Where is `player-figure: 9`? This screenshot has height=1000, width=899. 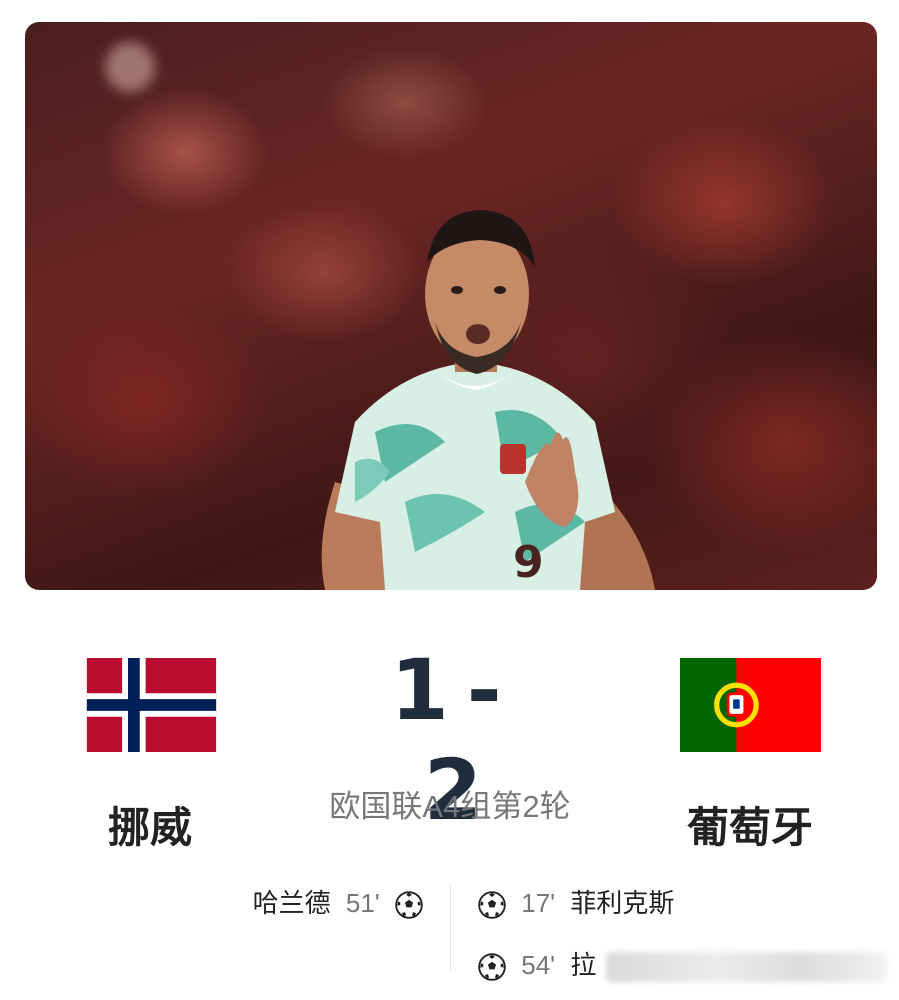 player-figure: 9 is located at coordinates (488, 400).